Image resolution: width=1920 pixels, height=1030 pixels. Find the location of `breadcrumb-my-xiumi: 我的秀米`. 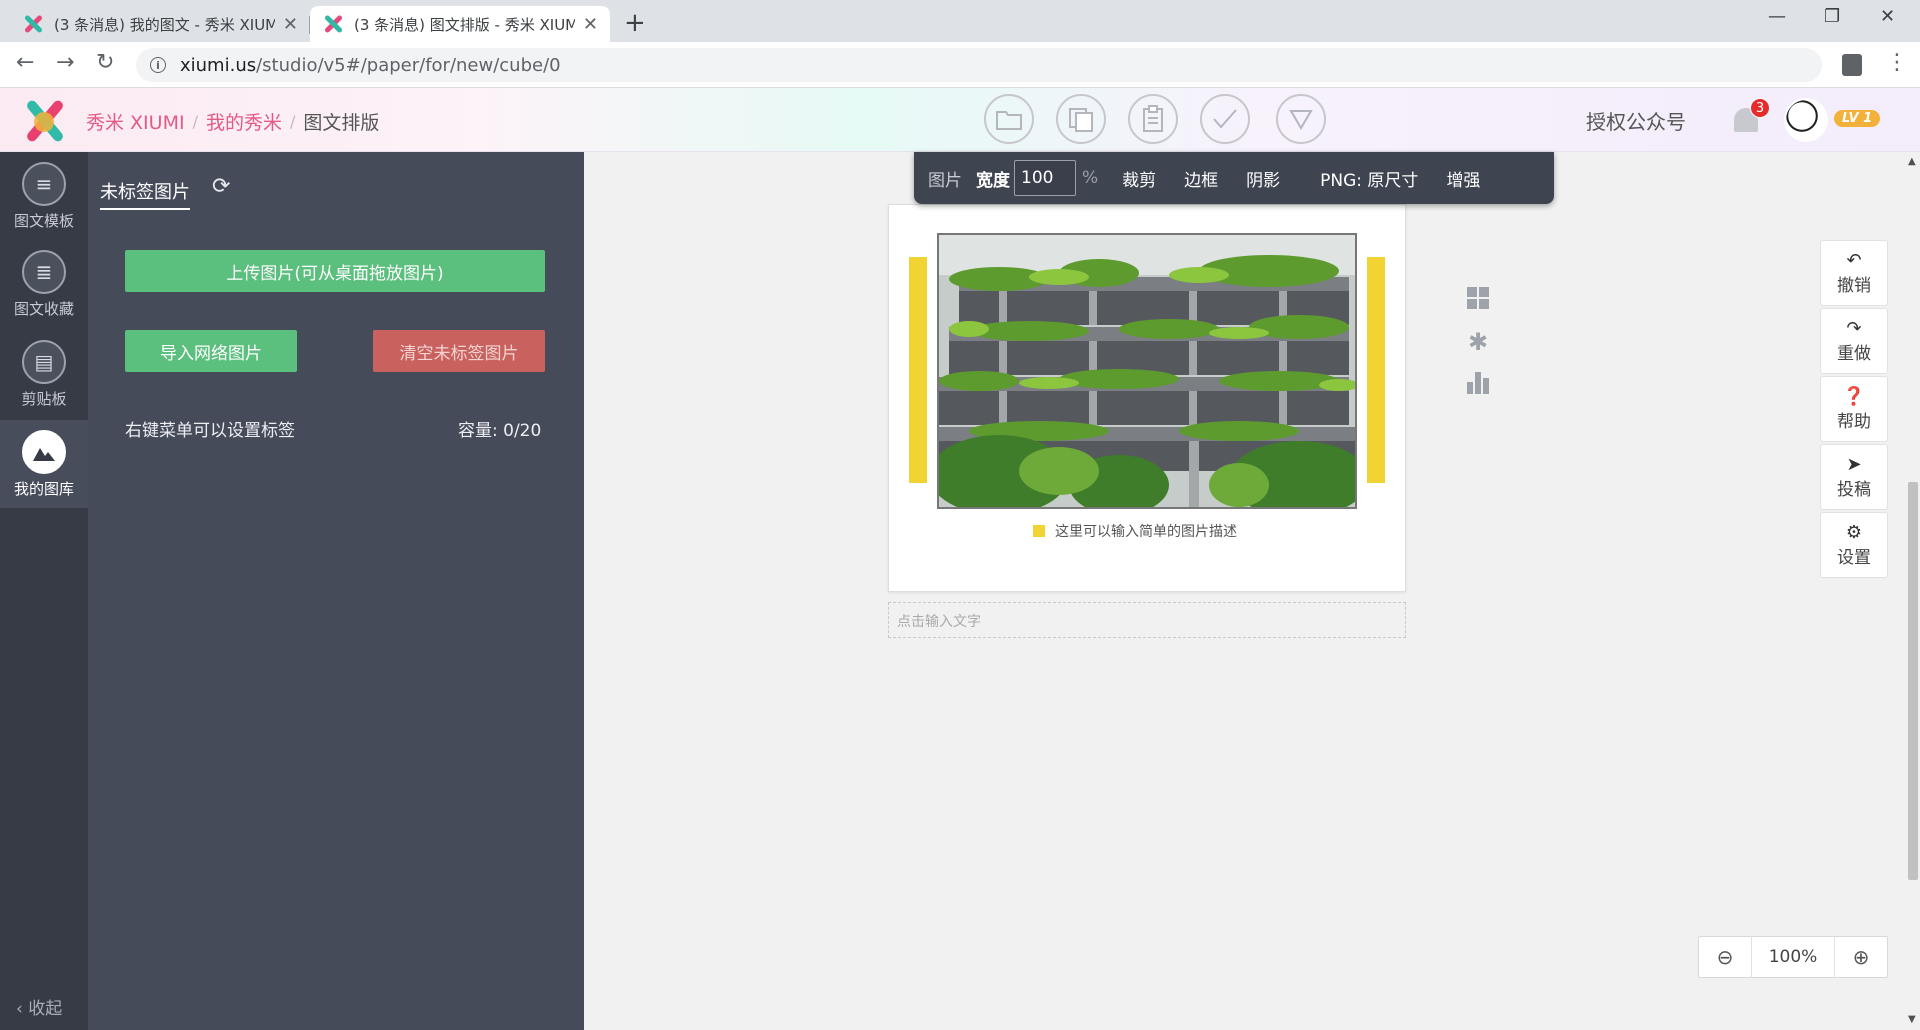

breadcrumb-my-xiumi: 我的秀米 is located at coordinates (244, 121).